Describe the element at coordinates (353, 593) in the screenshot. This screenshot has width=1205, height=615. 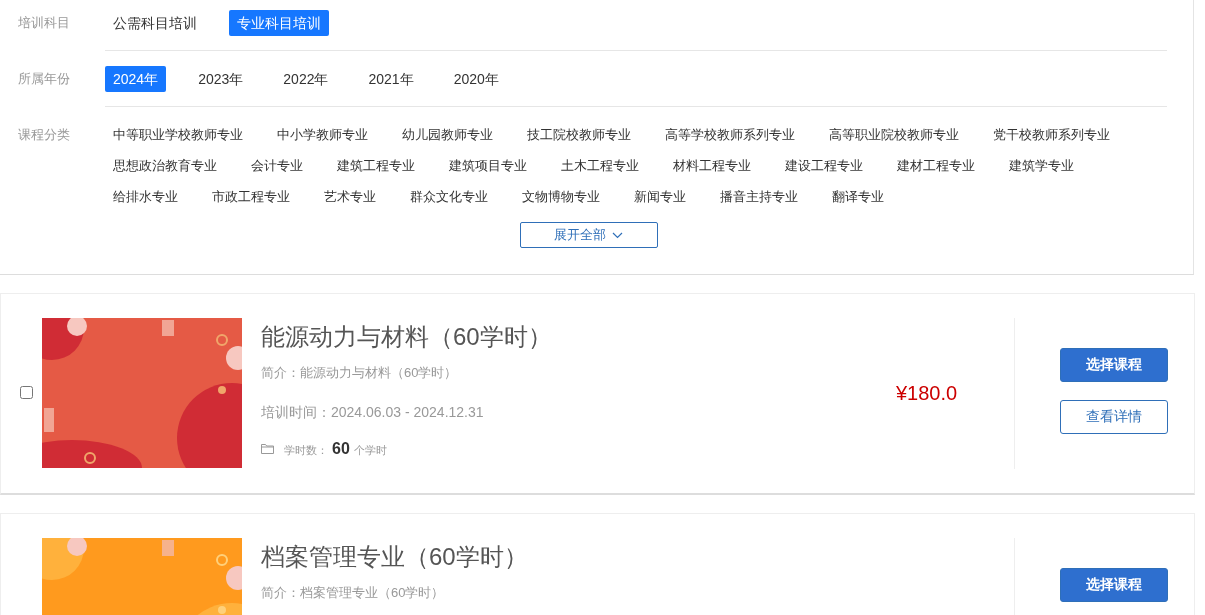
I see `course-intro: 简介：档案管理专业（60学时）` at that location.